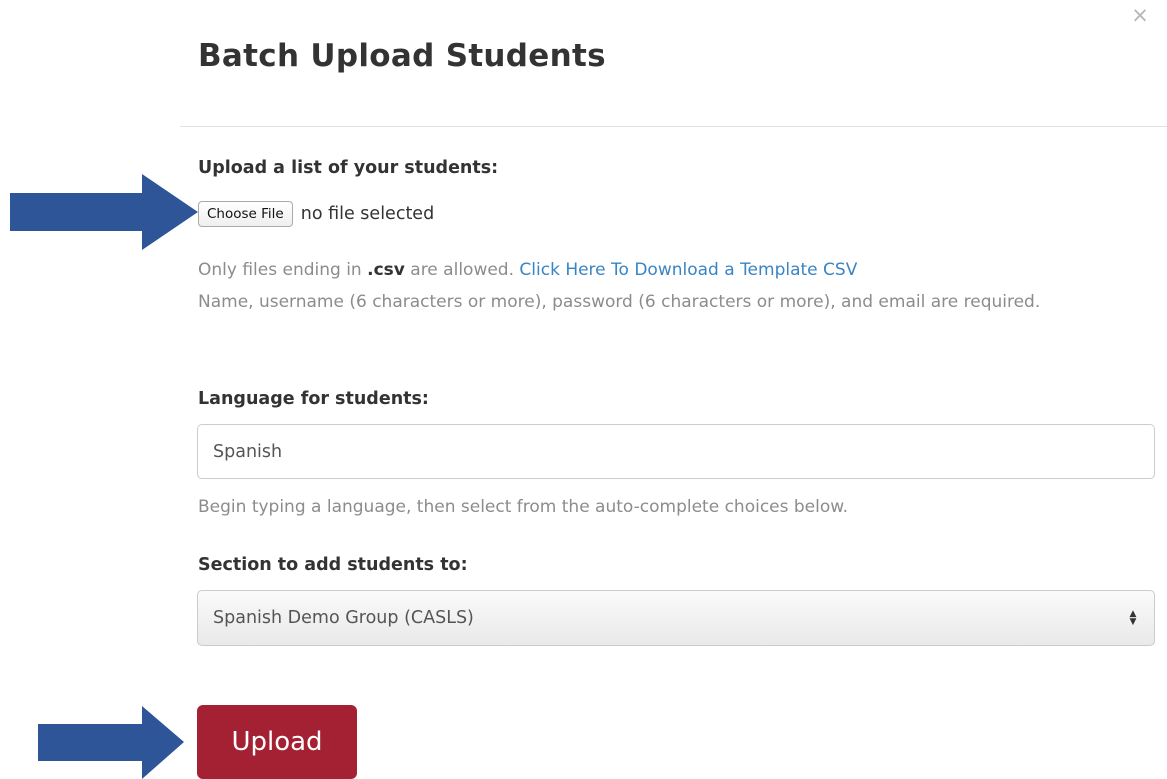 This screenshot has height=779, width=1167. What do you see at coordinates (386, 270) in the screenshot?
I see `help-extension: .csv` at bounding box center [386, 270].